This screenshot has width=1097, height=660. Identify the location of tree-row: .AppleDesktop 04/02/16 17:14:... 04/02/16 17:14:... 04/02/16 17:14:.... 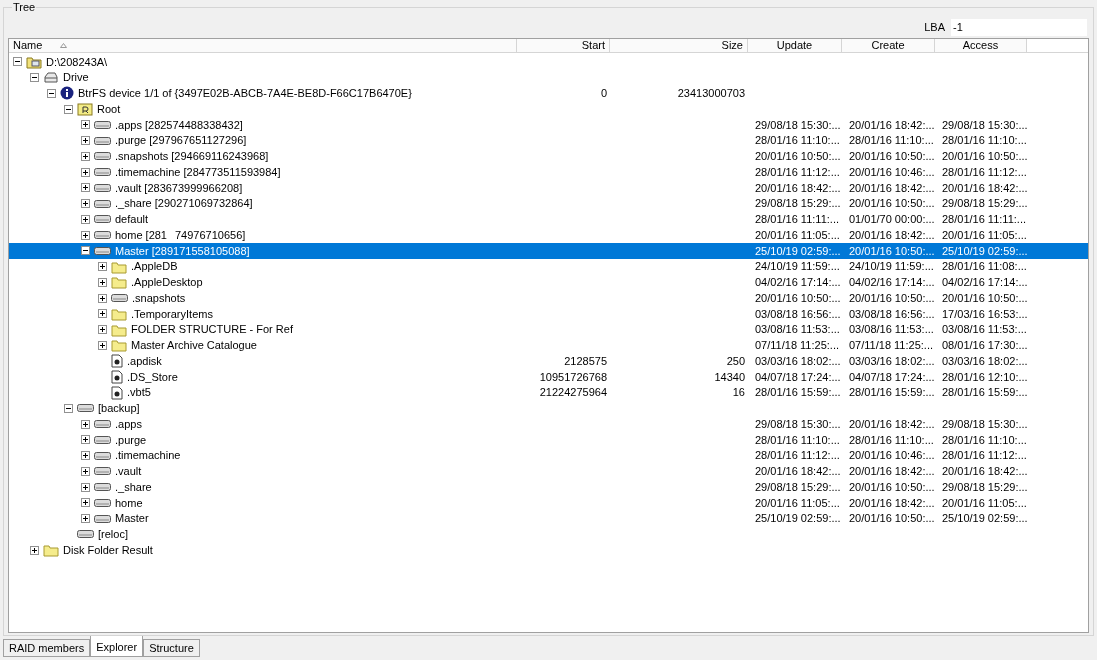
(548, 282).